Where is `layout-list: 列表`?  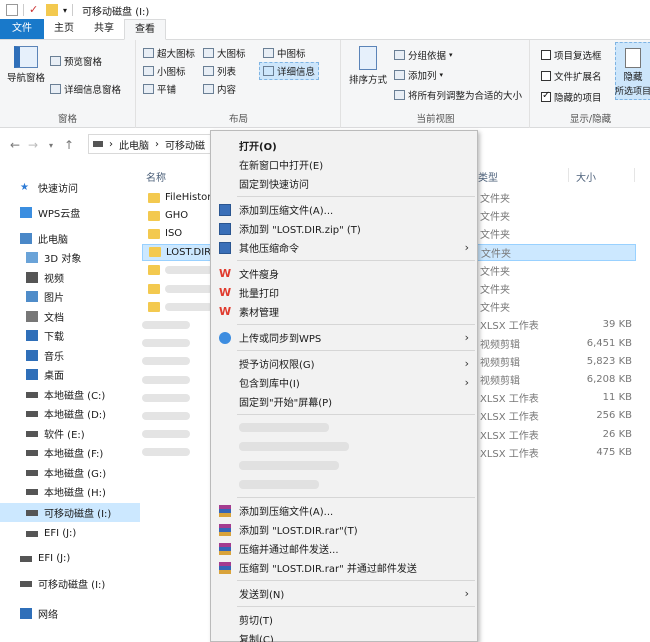
layout-list: 列表 is located at coordinates (219, 71).